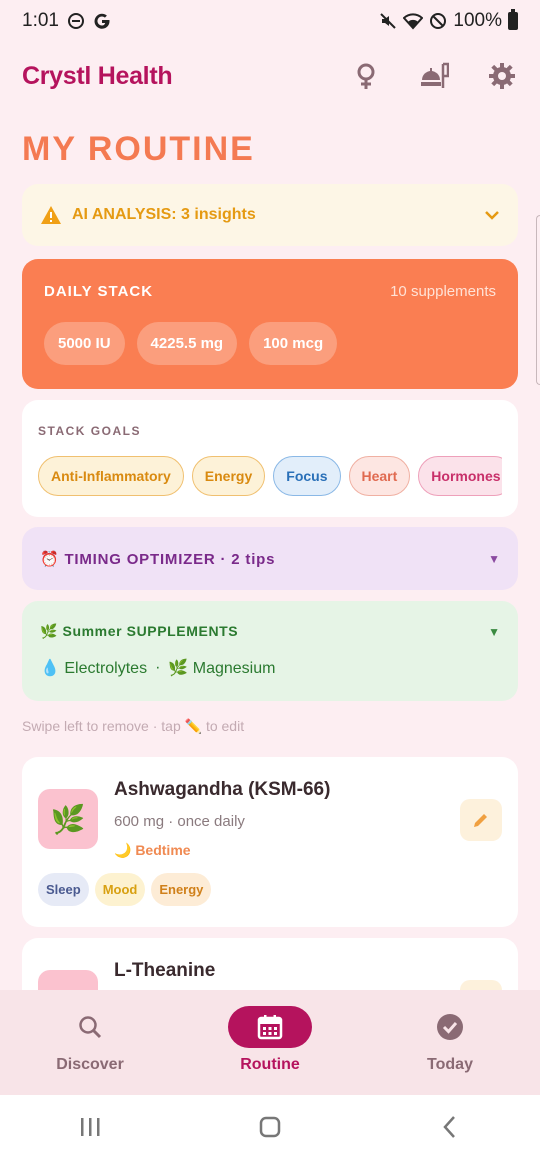 The image size is (540, 1158). Describe the element at coordinates (90, 1127) in the screenshot. I see `recent-apps-icon` at that location.